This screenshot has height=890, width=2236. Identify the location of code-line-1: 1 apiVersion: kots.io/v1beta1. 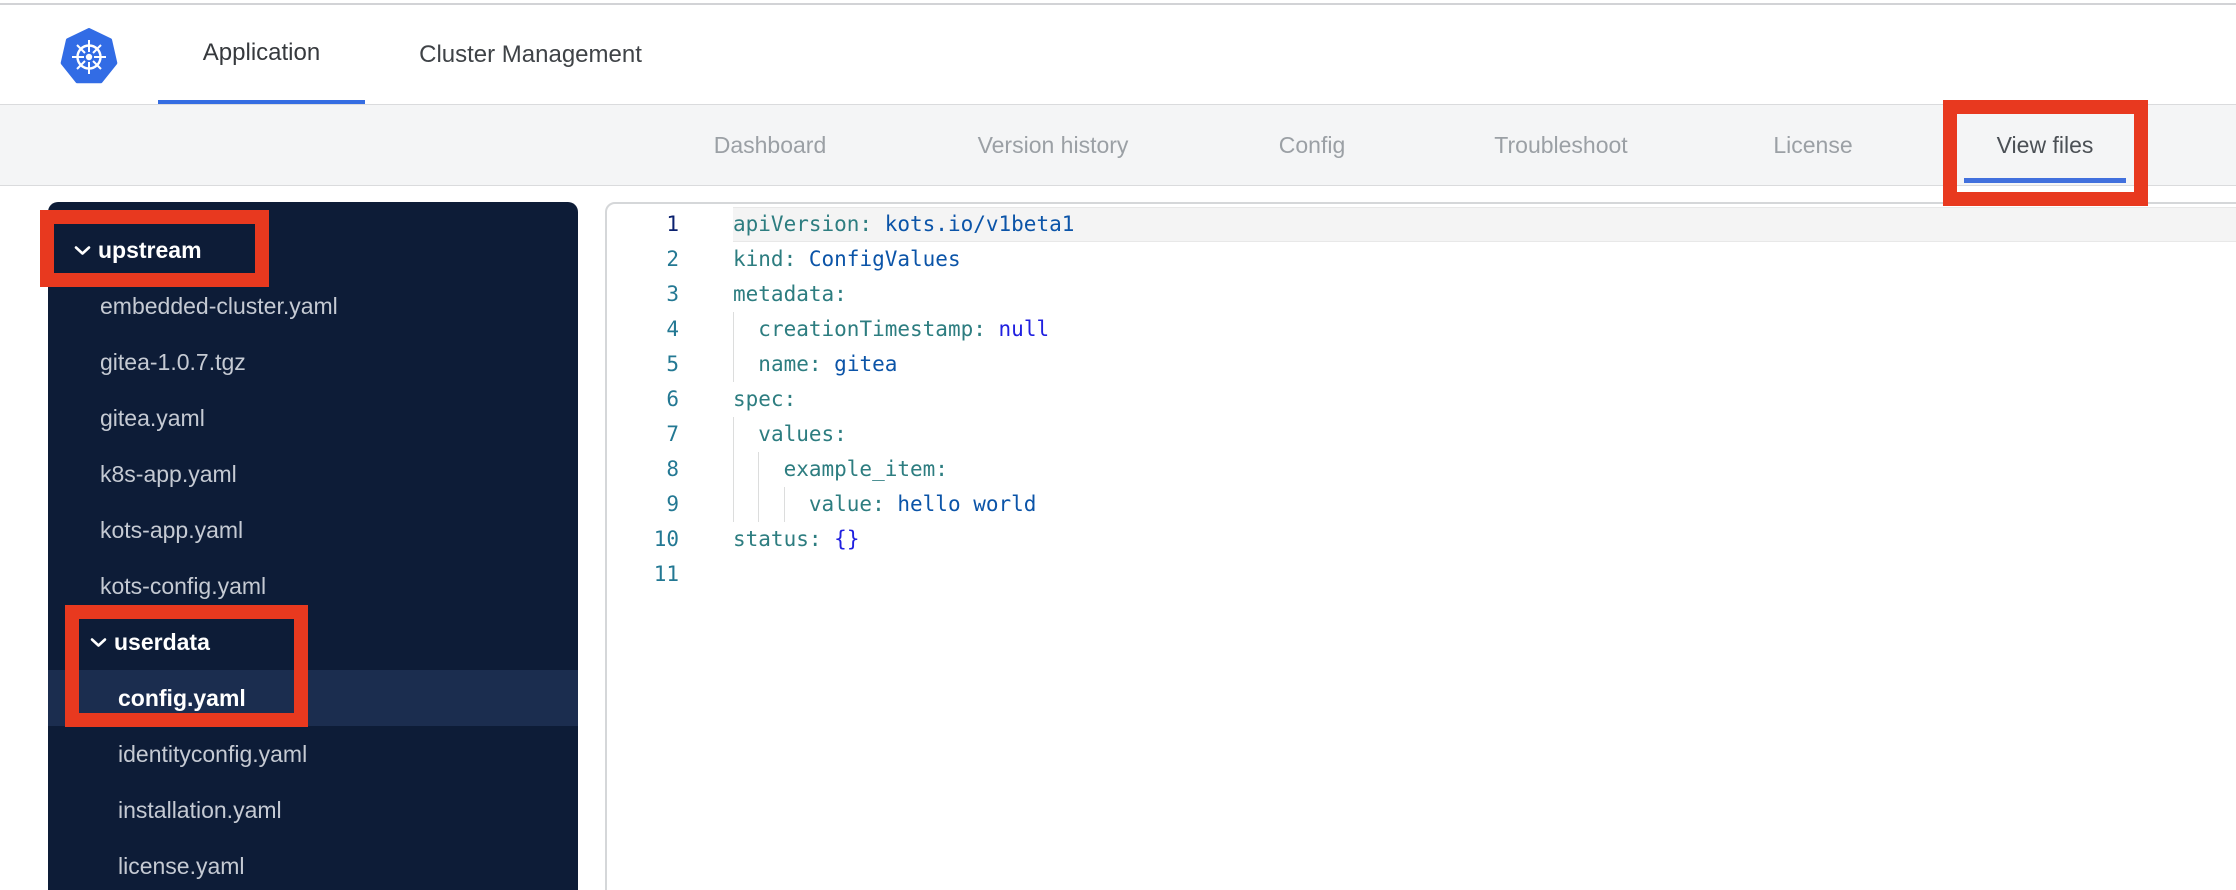
(1421, 224).